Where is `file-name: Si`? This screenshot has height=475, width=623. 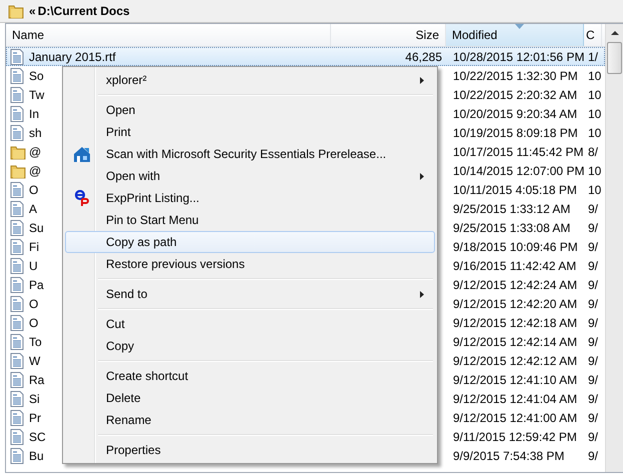 file-name: Si is located at coordinates (34, 399).